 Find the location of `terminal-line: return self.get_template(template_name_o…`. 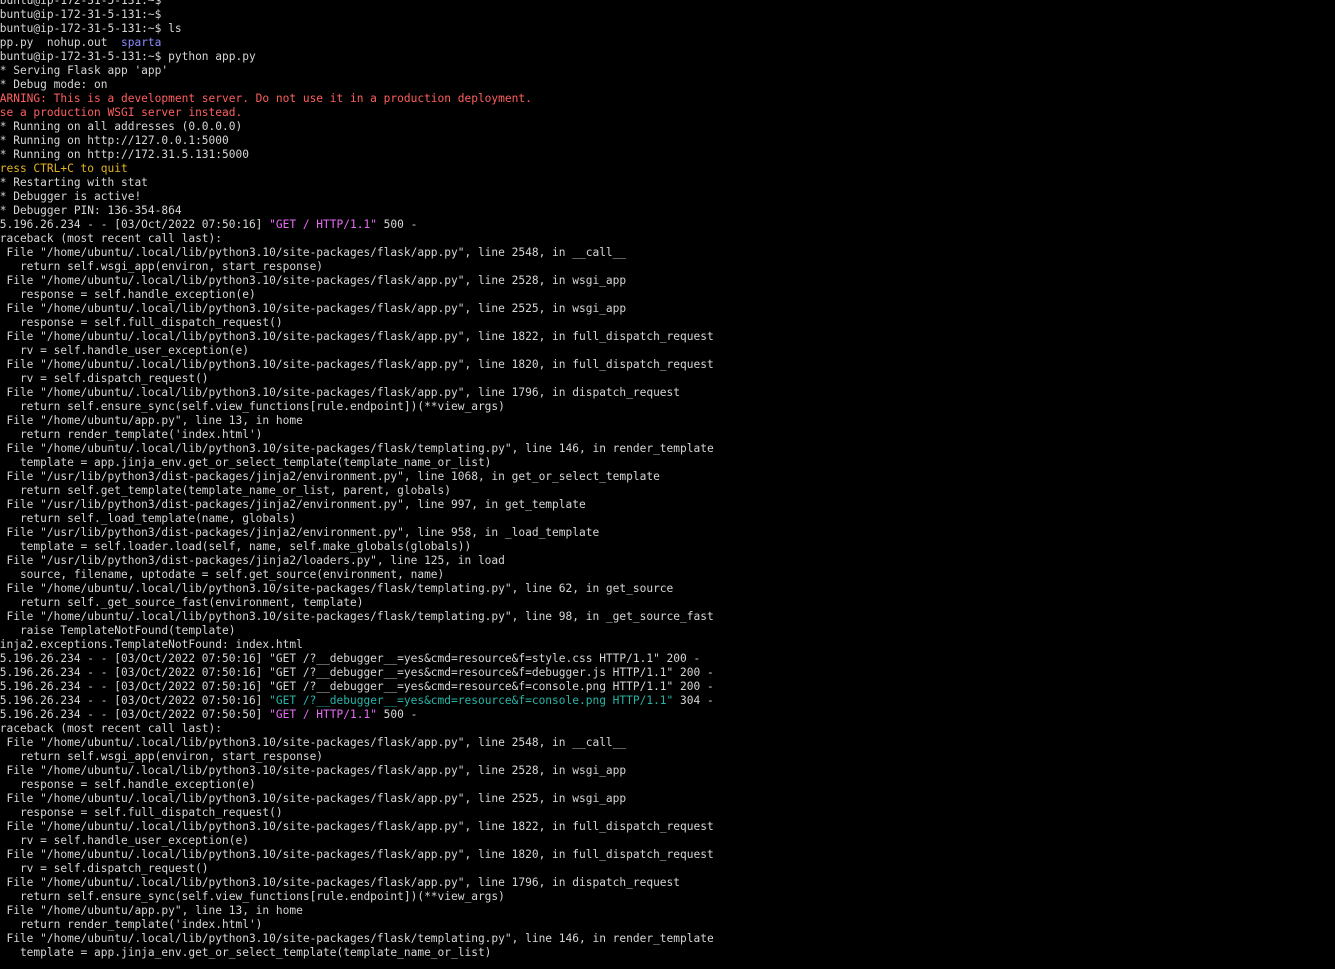

terminal-line: return self.get_template(template_name_o… is located at coordinates (667, 491).